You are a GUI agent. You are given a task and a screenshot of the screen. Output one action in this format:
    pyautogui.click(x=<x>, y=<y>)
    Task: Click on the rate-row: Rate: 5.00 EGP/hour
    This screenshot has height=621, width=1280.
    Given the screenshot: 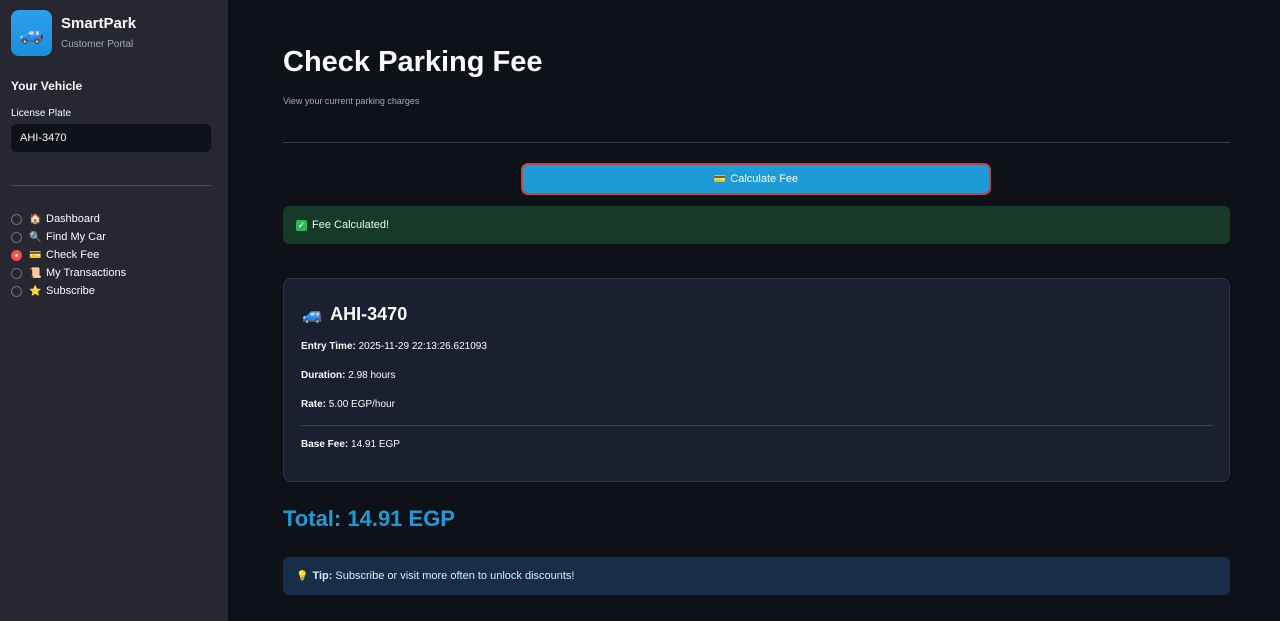 What is the action you would take?
    pyautogui.click(x=348, y=404)
    